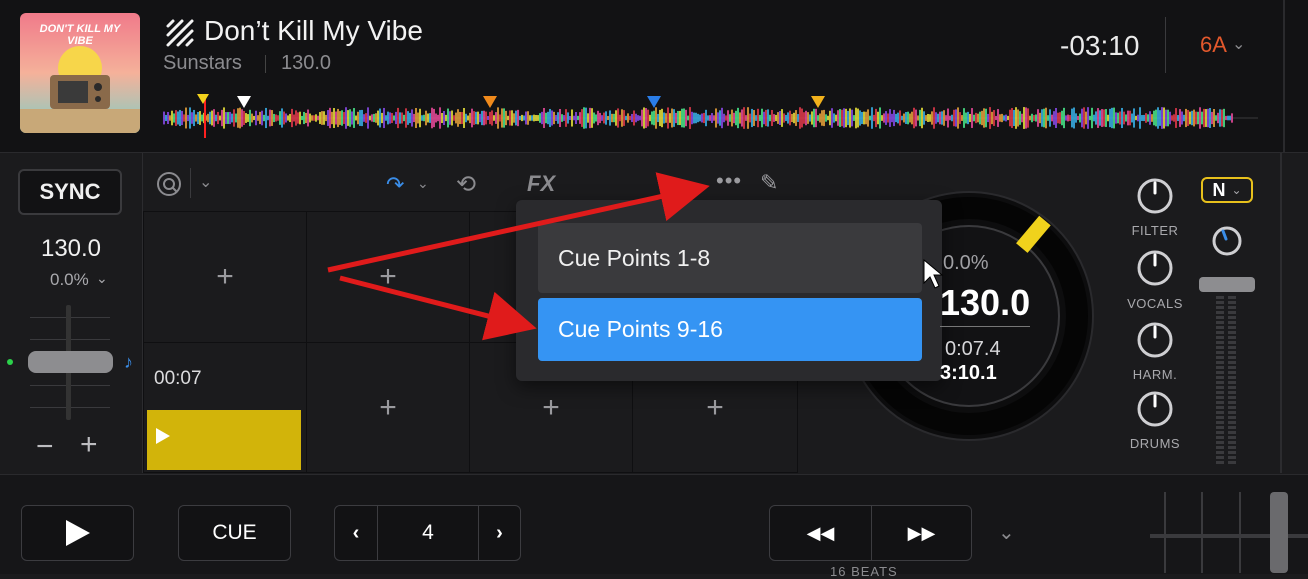 The image size is (1308, 579). Describe the element at coordinates (306, 63) in the screenshot. I see `track-bpm: 130.0` at that location.